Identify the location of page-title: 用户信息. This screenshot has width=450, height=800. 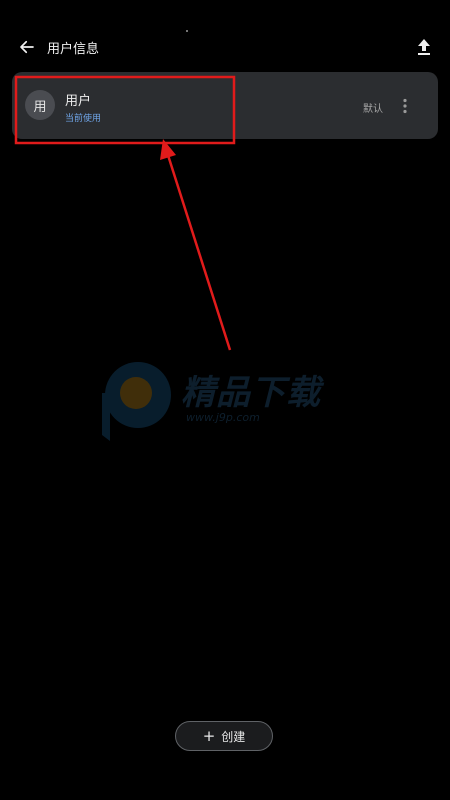
(73, 49).